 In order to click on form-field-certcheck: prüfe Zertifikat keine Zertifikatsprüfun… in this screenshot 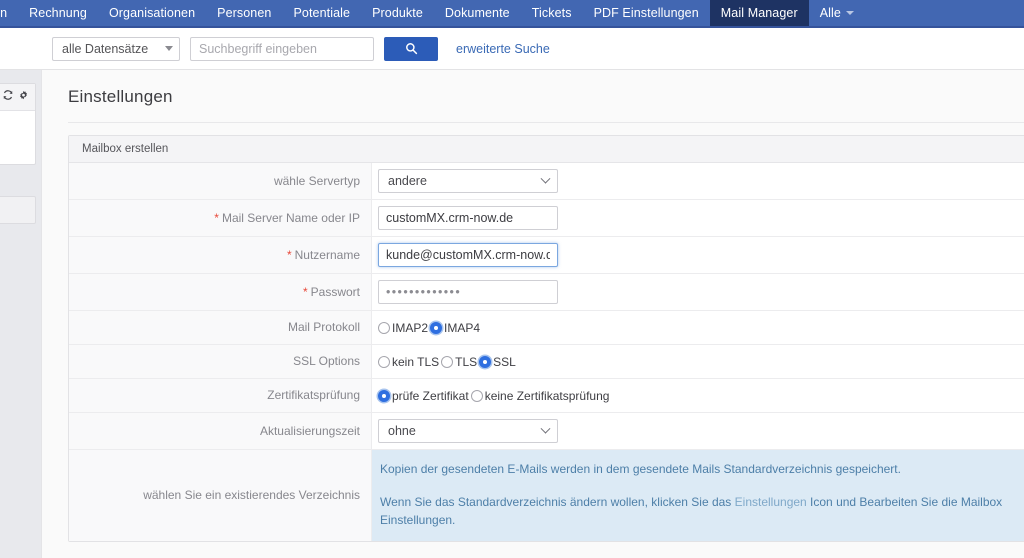, I will do `click(698, 395)`.